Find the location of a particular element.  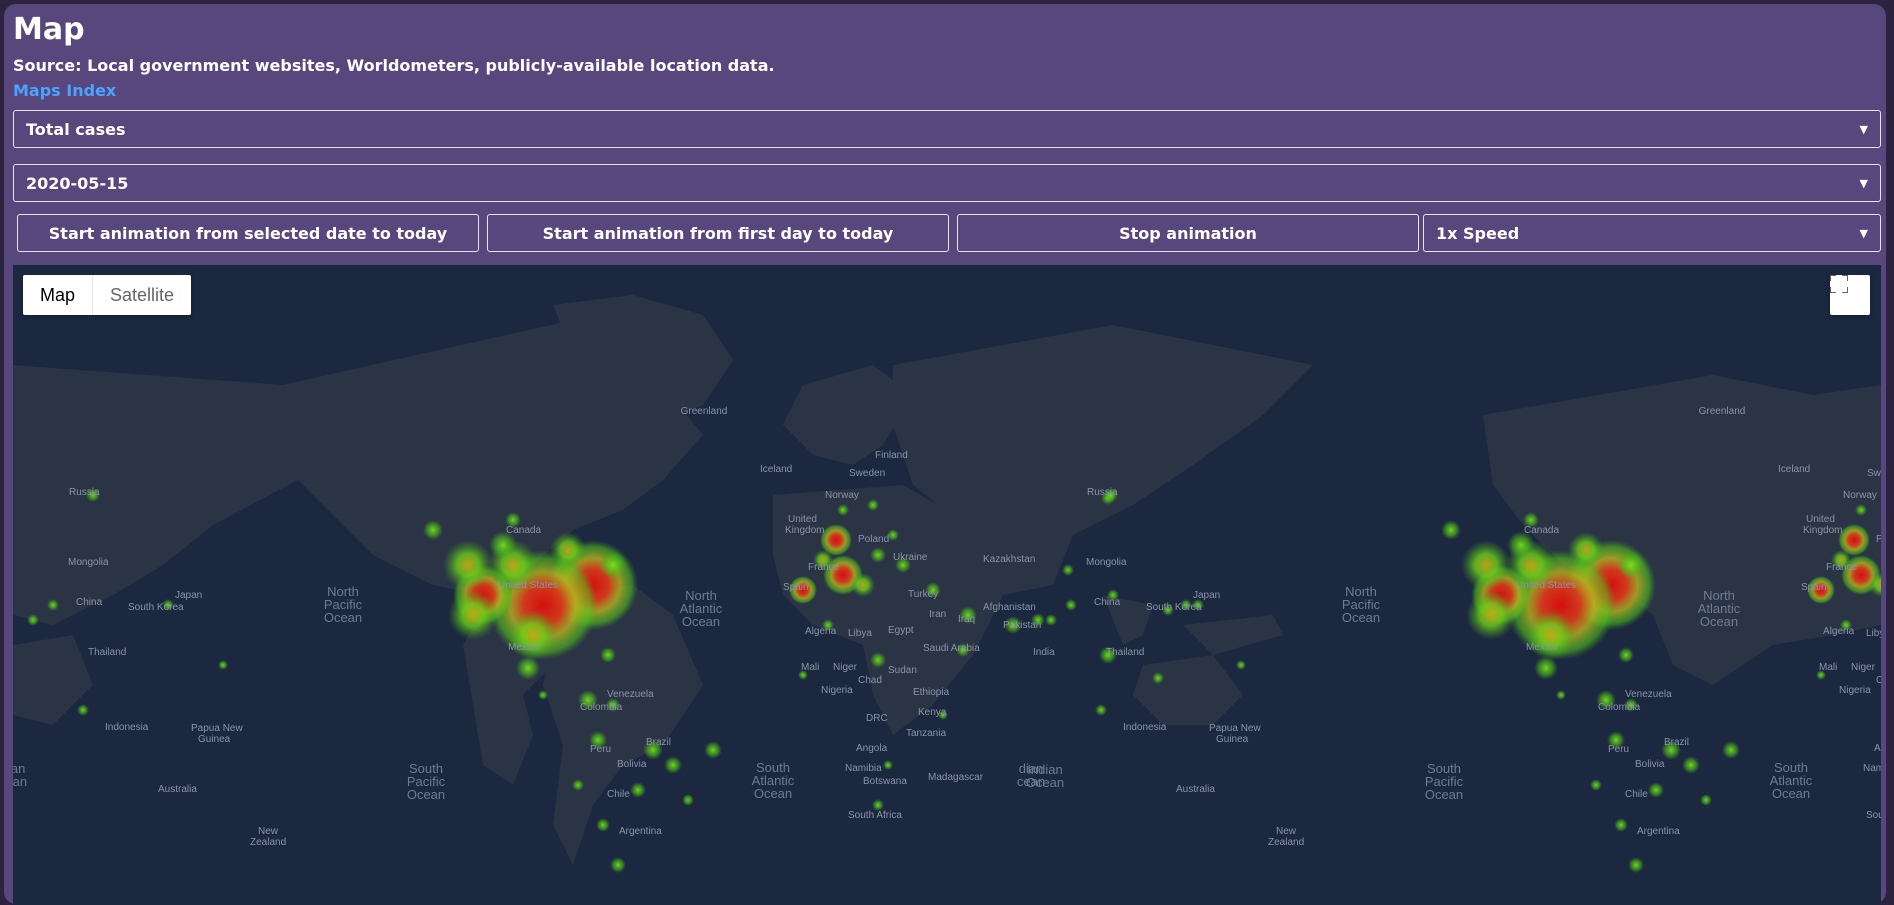

map-label: Saudi Arabia is located at coordinates (951, 648).